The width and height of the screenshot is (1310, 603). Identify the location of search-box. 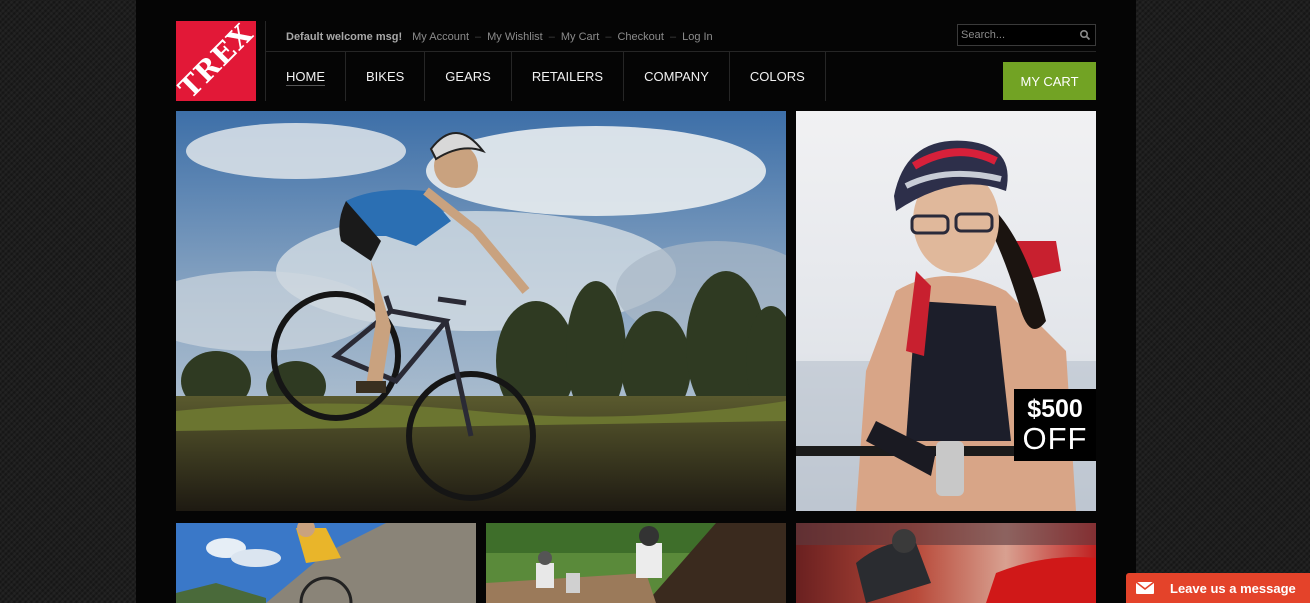
(1026, 35).